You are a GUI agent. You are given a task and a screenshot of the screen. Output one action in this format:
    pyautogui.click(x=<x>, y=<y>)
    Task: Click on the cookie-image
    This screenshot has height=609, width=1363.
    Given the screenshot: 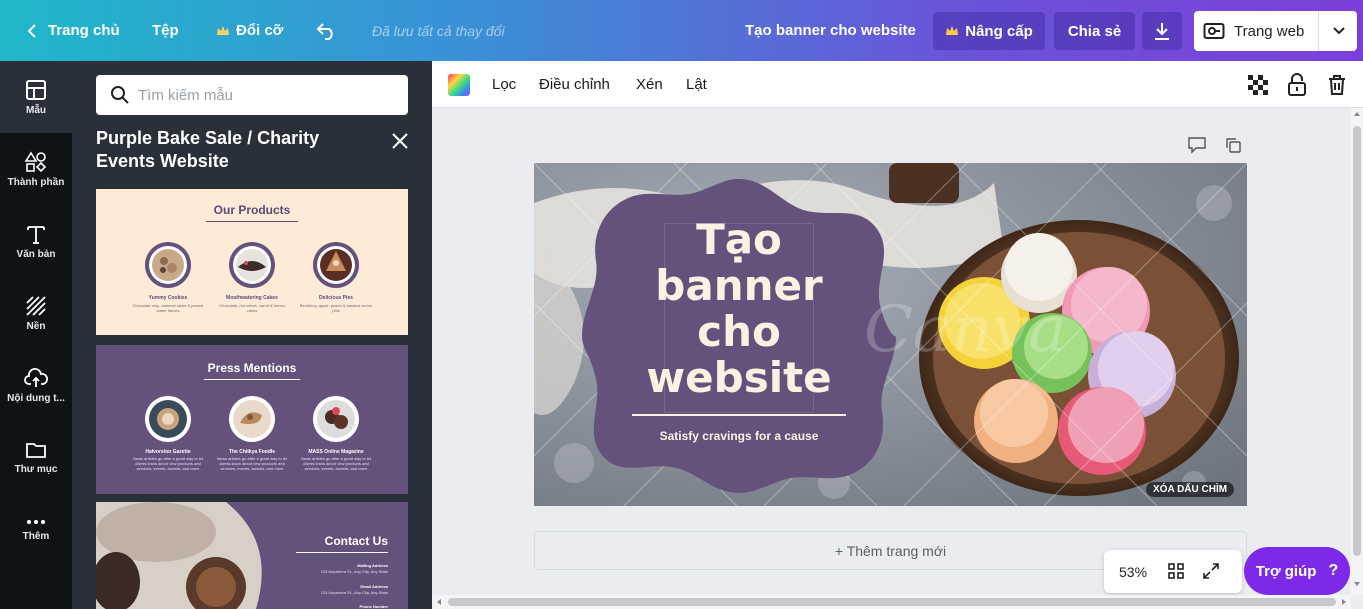 What is the action you would take?
    pyautogui.click(x=168, y=265)
    